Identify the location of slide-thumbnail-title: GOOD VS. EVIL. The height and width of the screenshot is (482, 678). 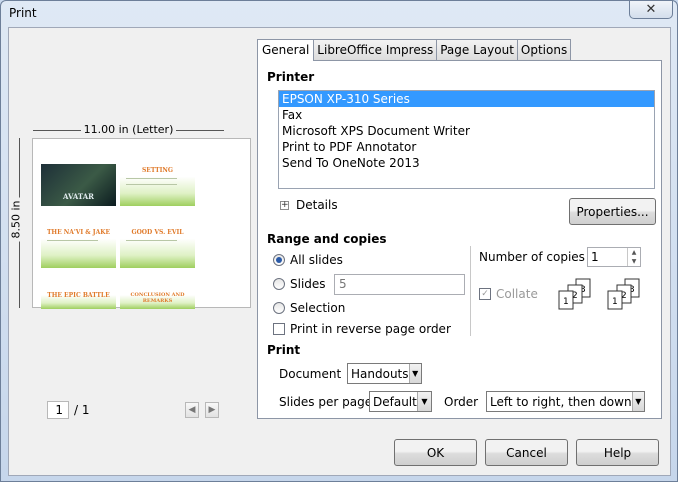
(157, 232).